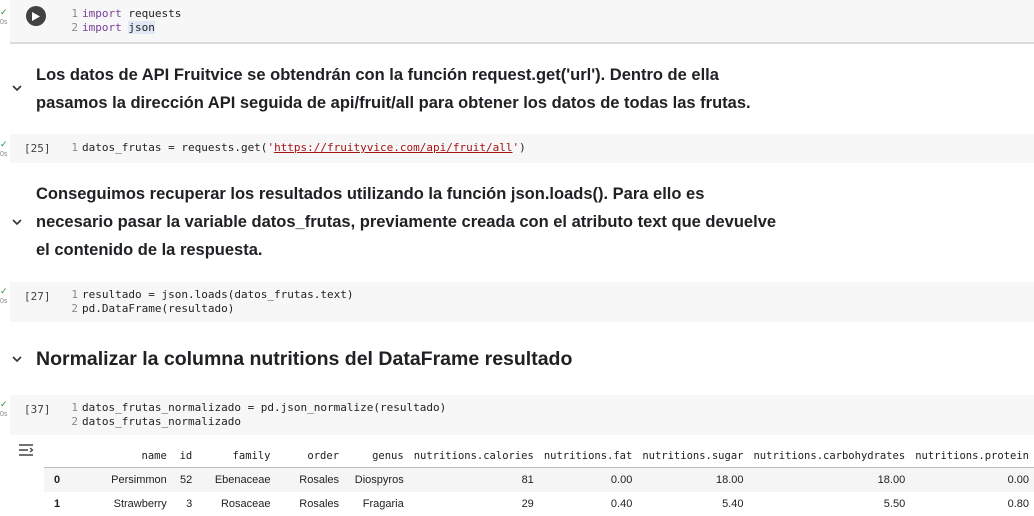  Describe the element at coordinates (58, 456) in the screenshot. I see `column-header` at that location.